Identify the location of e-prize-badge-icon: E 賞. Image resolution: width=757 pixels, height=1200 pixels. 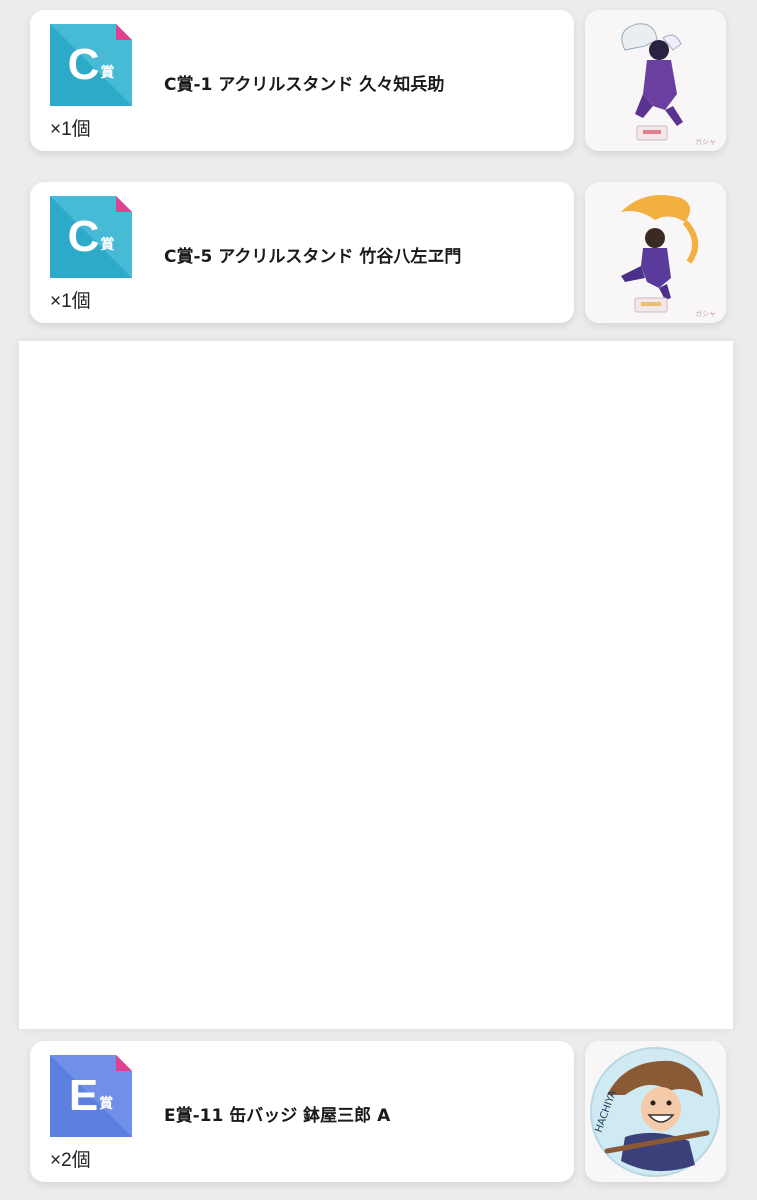
(91, 1096).